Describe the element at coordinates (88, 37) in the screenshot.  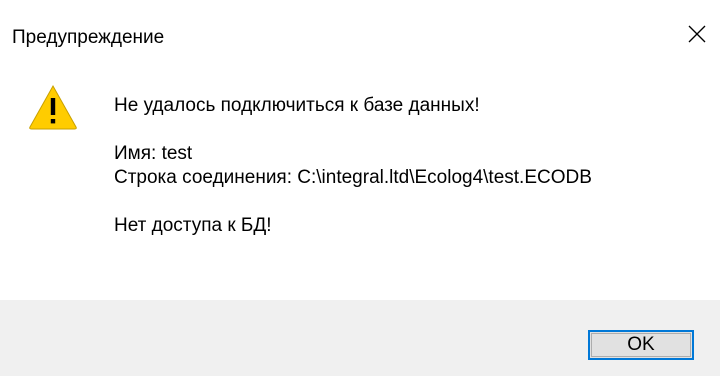
I see `window-title: Предупреждение` at that location.